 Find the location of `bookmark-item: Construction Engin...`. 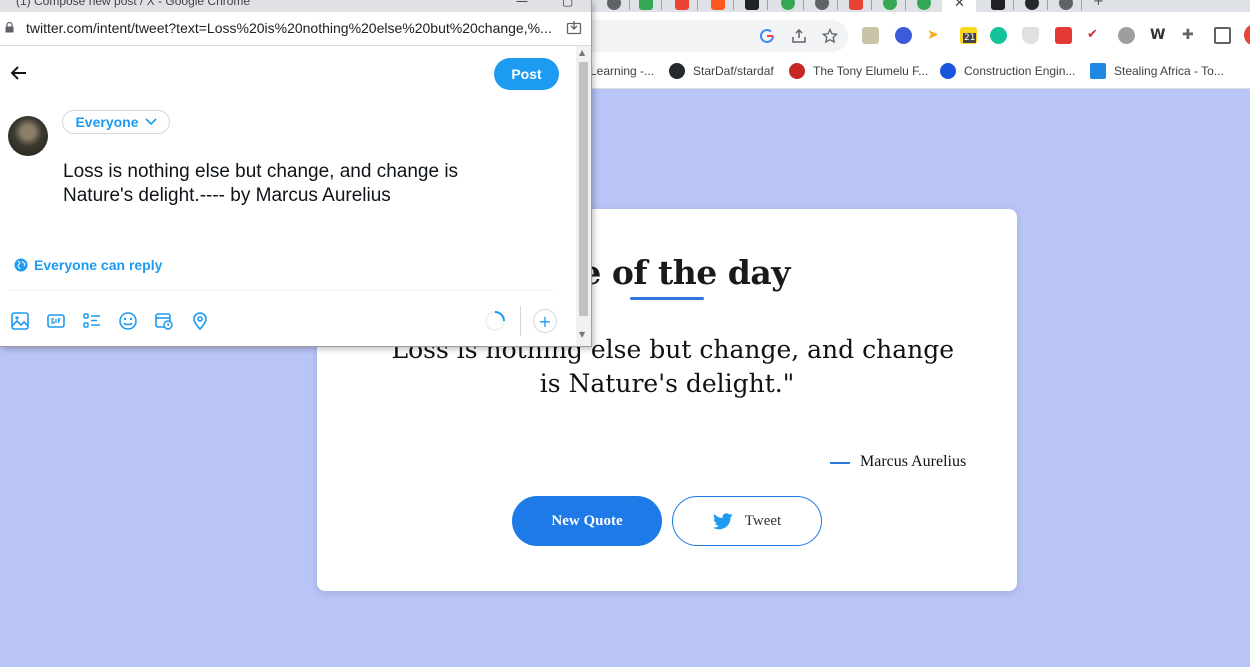

bookmark-item: Construction Engin... is located at coordinates (1007, 71).